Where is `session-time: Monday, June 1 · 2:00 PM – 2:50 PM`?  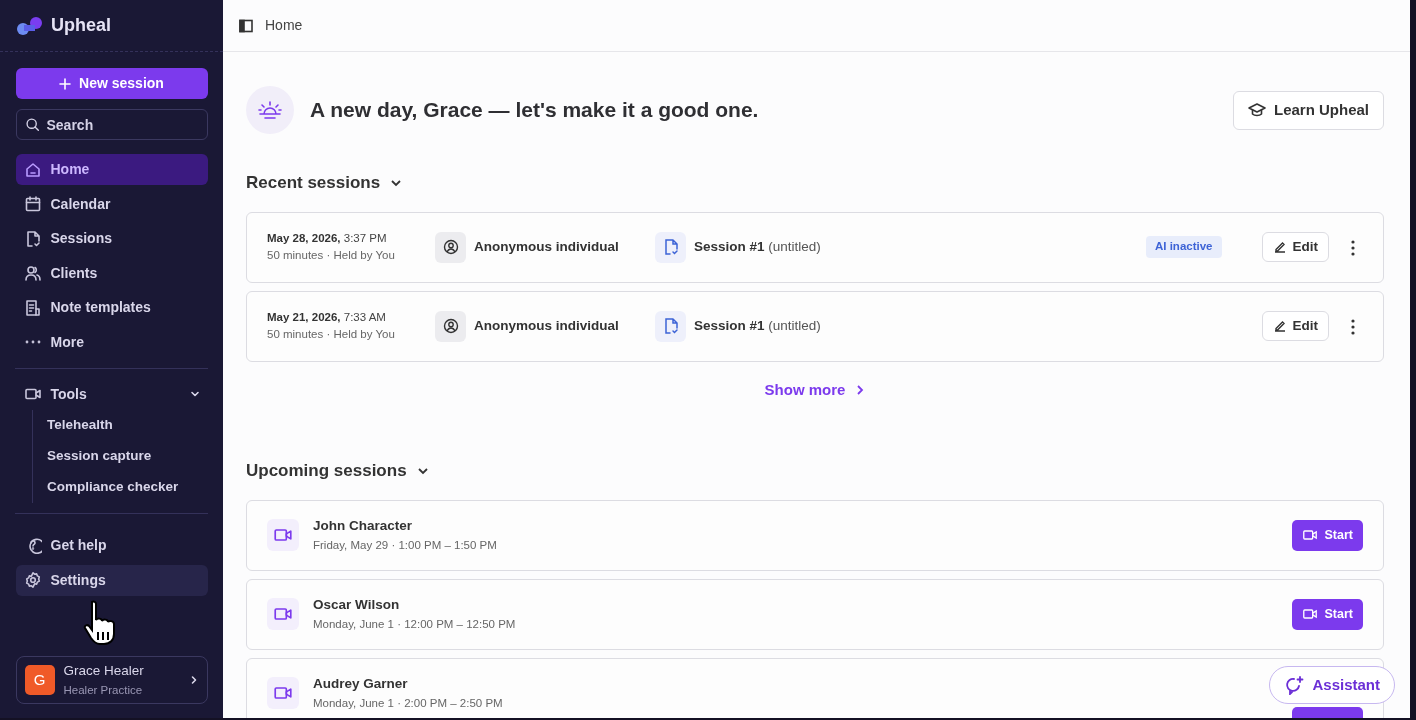 session-time: Monday, June 1 · 2:00 PM – 2:50 PM is located at coordinates (408, 703).